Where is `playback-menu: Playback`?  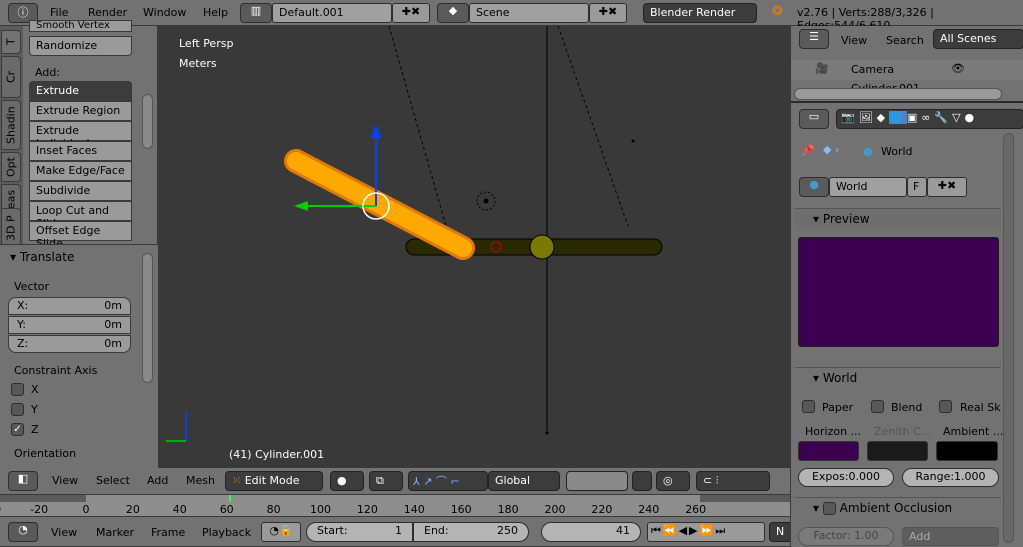
playback-menu: Playback is located at coordinates (226, 532).